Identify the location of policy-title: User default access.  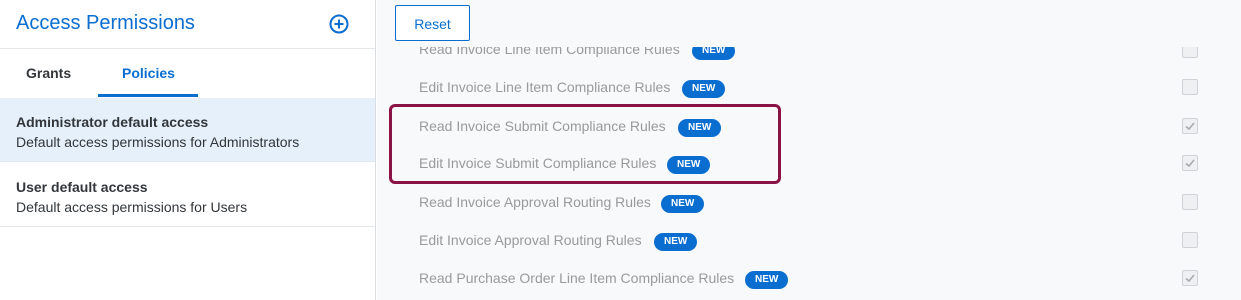
(82, 187).